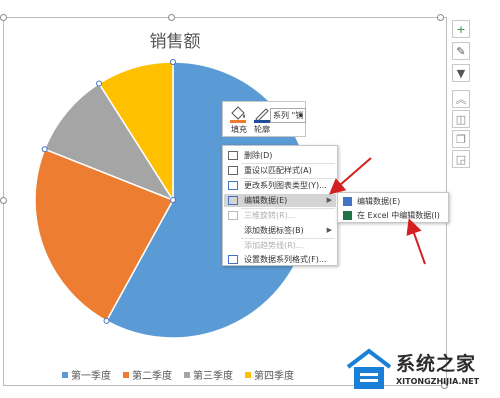 This screenshot has height=398, width=500. I want to click on watermark: 系统之家 XITONGZHIJIA.NET, so click(418, 369).